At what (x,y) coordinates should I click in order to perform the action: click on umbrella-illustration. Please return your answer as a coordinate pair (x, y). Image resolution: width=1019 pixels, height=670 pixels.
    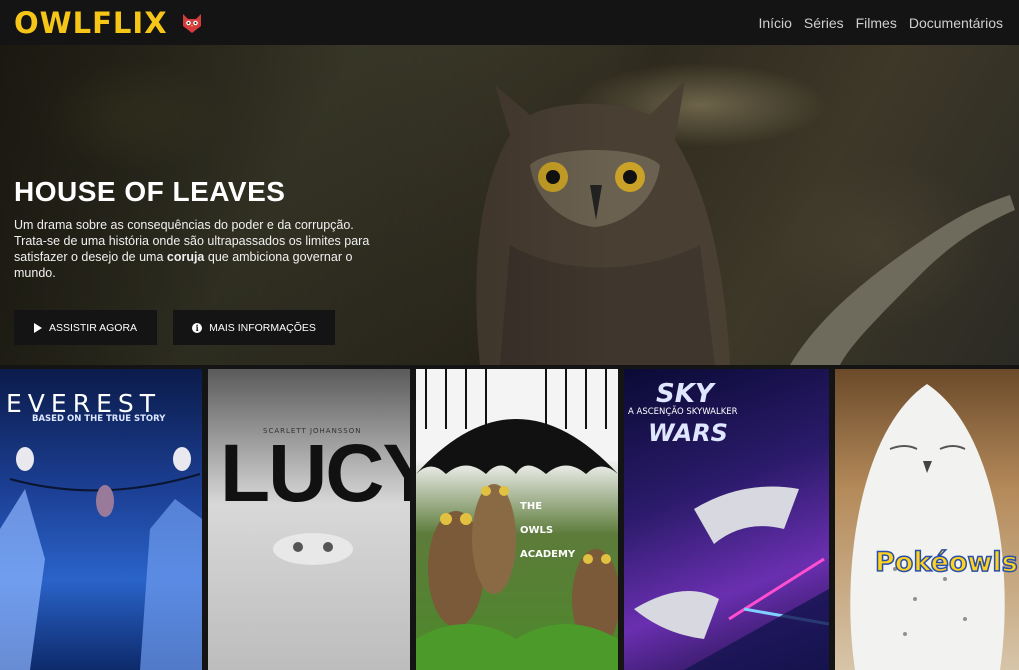
    Looking at the image, I should click on (517, 519).